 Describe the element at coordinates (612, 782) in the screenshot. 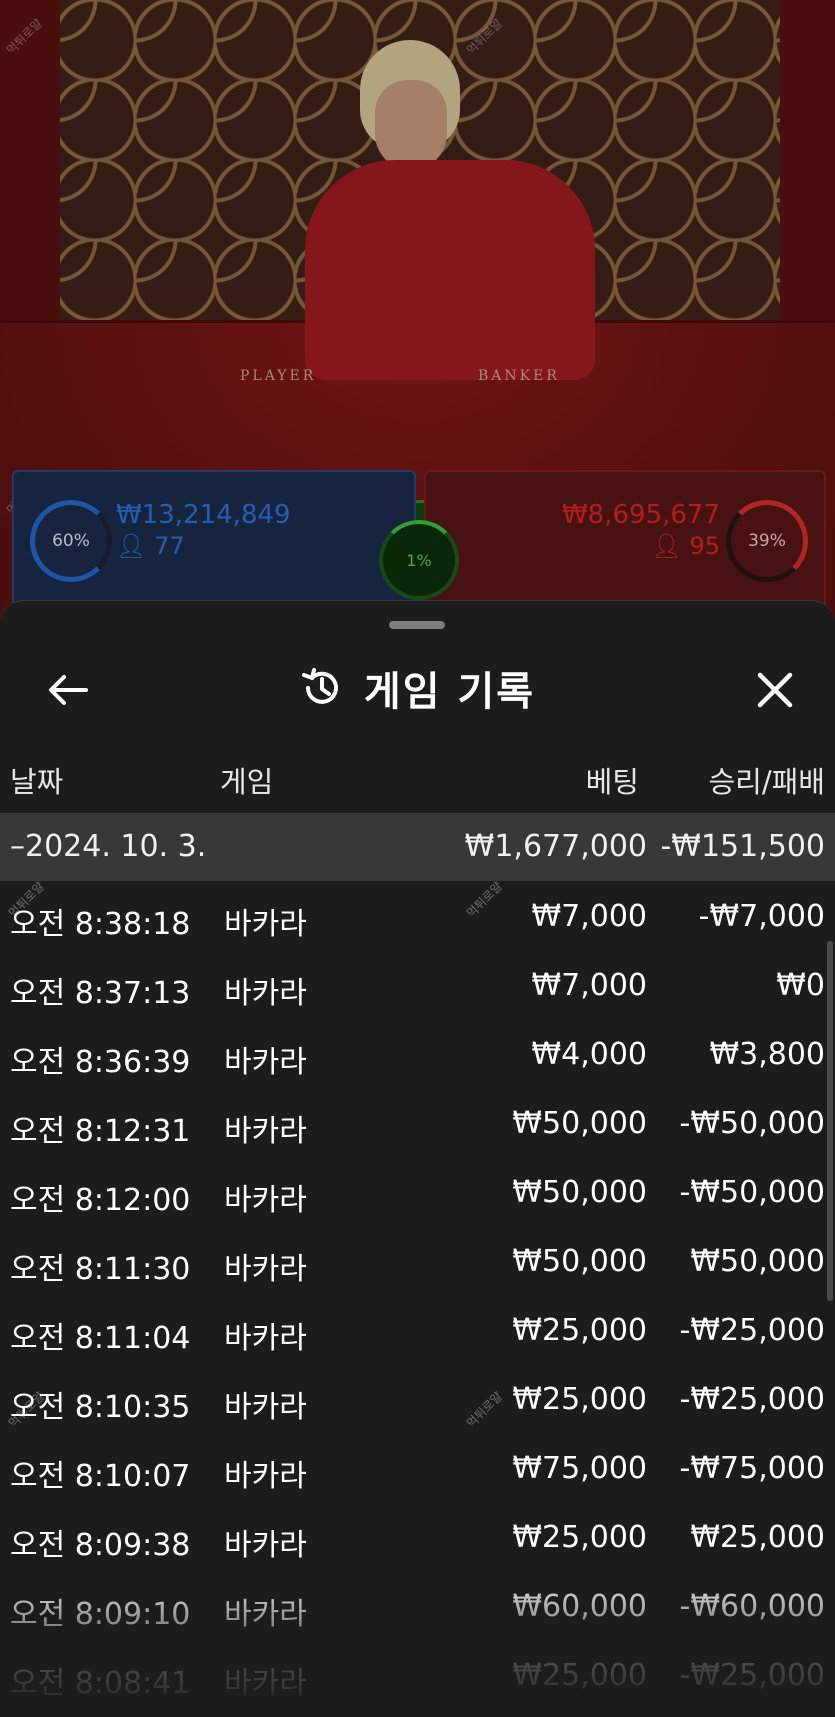

I see `column-header-bet: 베팅` at that location.